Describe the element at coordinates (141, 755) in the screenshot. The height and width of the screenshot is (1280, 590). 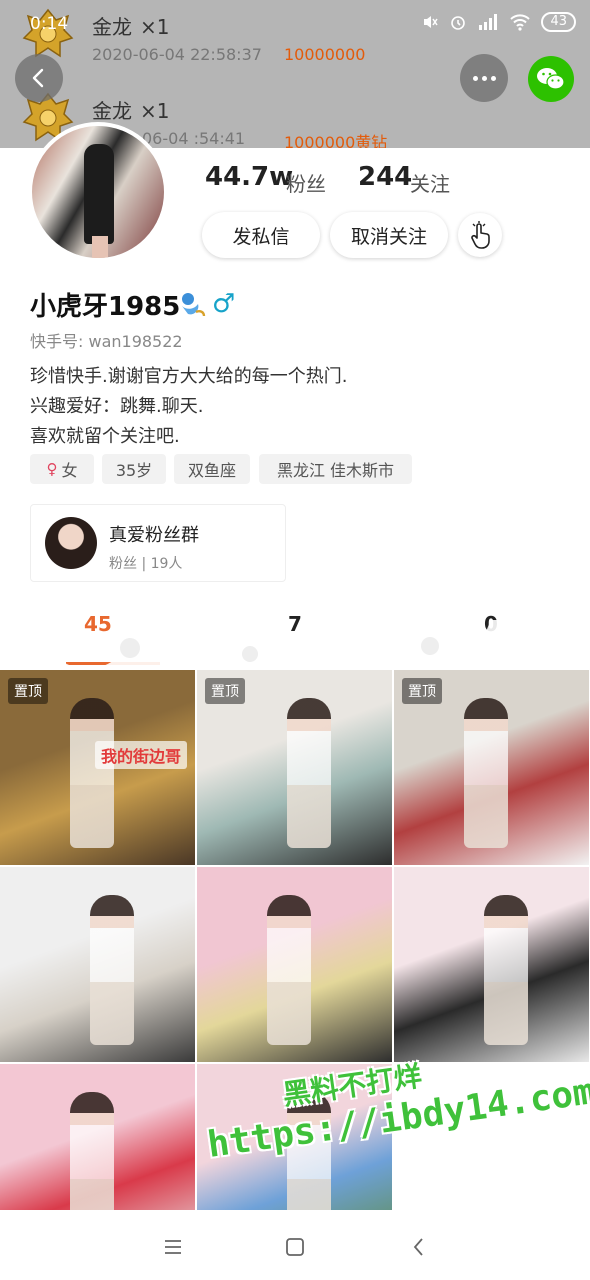
I see `video-caption-overlay: 我的街边哥` at that location.